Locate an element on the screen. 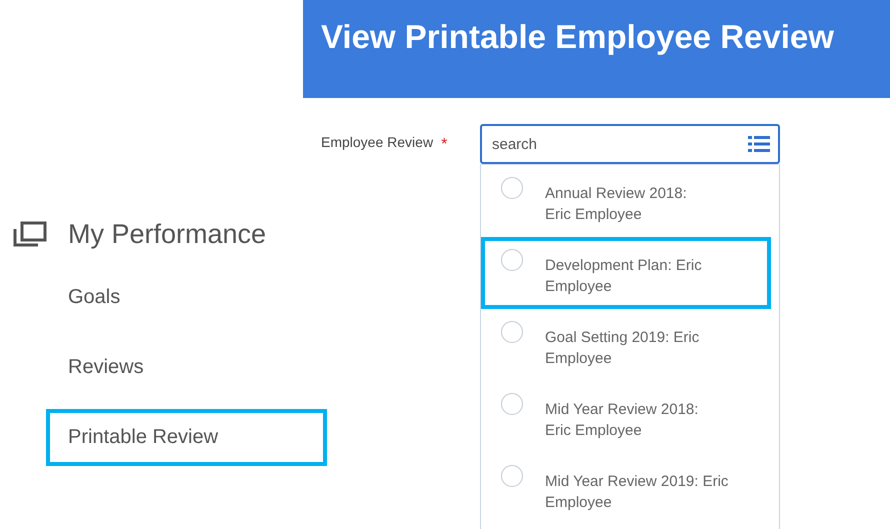  dropdown-option: Mid Year Review 2018: Eric Employee is located at coordinates (626, 417).